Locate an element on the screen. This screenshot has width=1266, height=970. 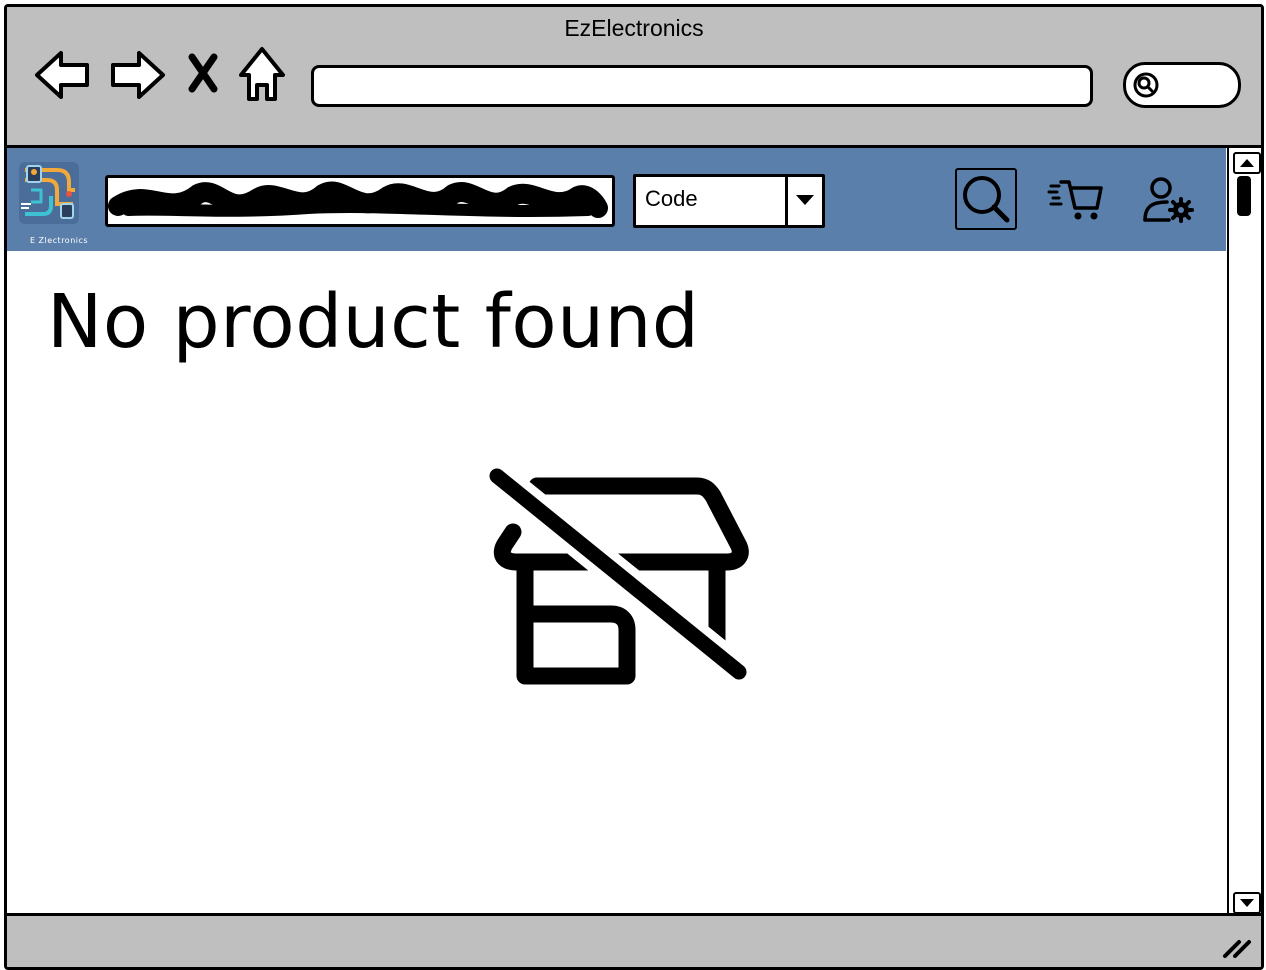
account-settings-button is located at coordinates (1169, 202).